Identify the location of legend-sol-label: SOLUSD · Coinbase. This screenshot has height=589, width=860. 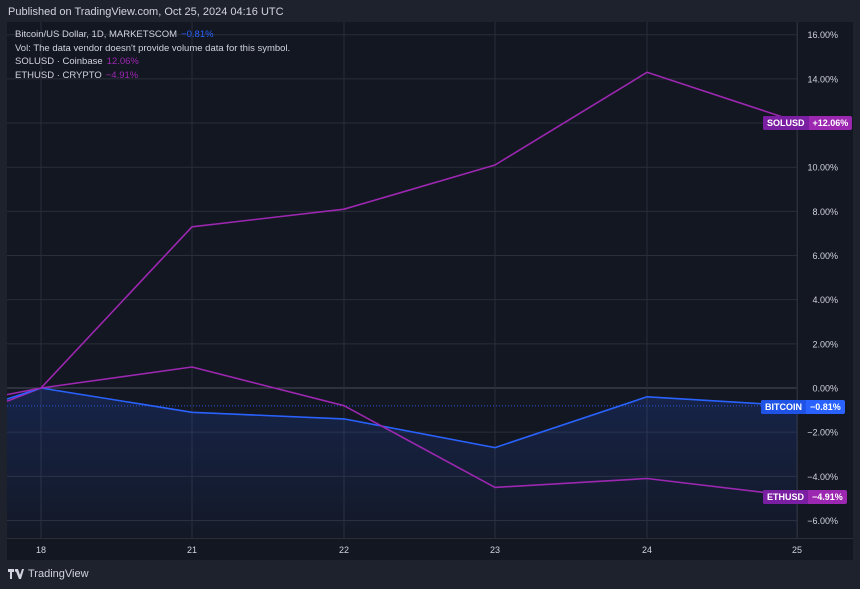
(59, 61).